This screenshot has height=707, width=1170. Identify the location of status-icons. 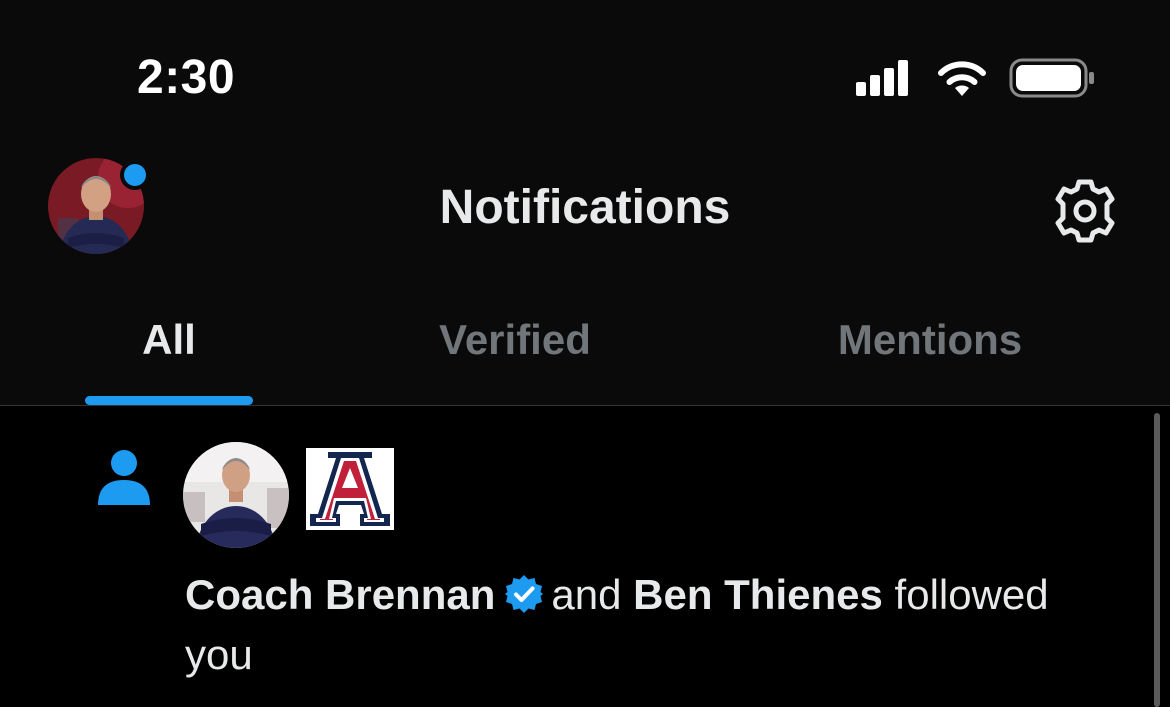
(975, 78).